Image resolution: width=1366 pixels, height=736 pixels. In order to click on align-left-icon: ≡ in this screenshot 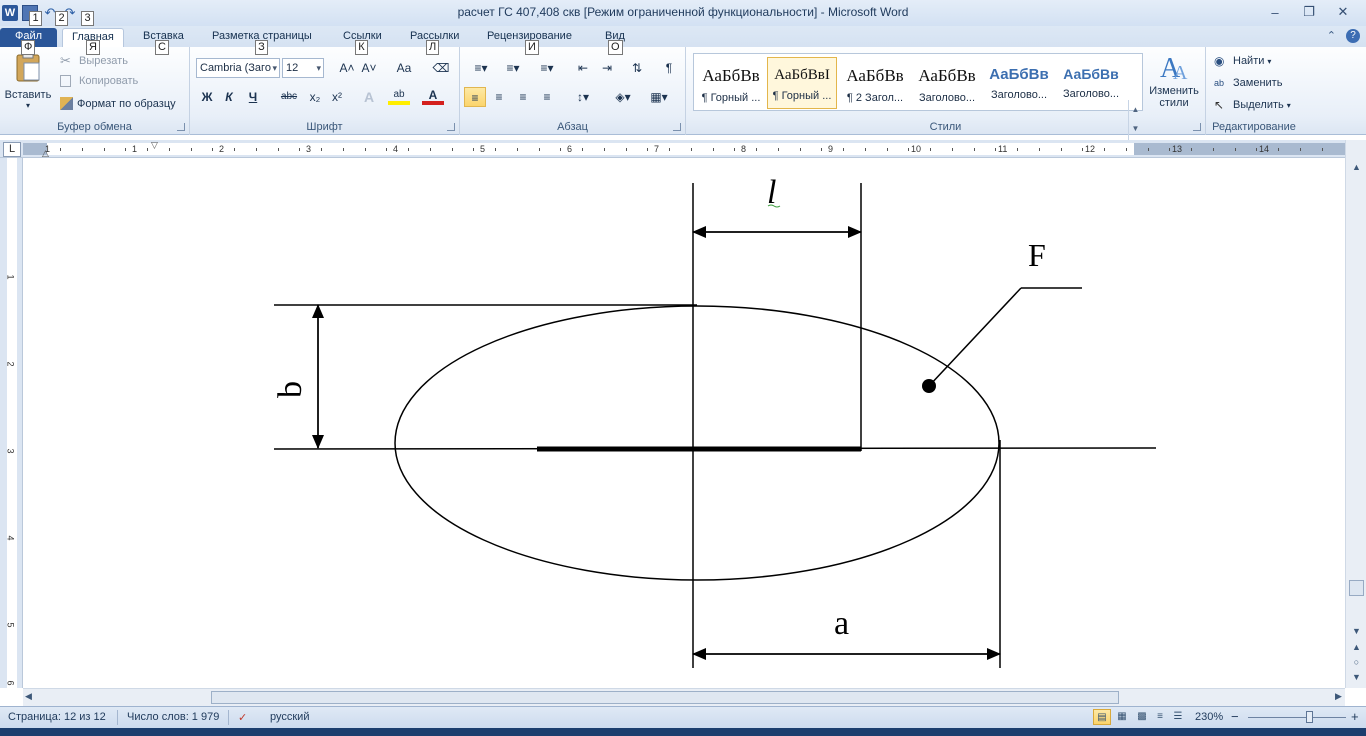, I will do `click(475, 97)`.